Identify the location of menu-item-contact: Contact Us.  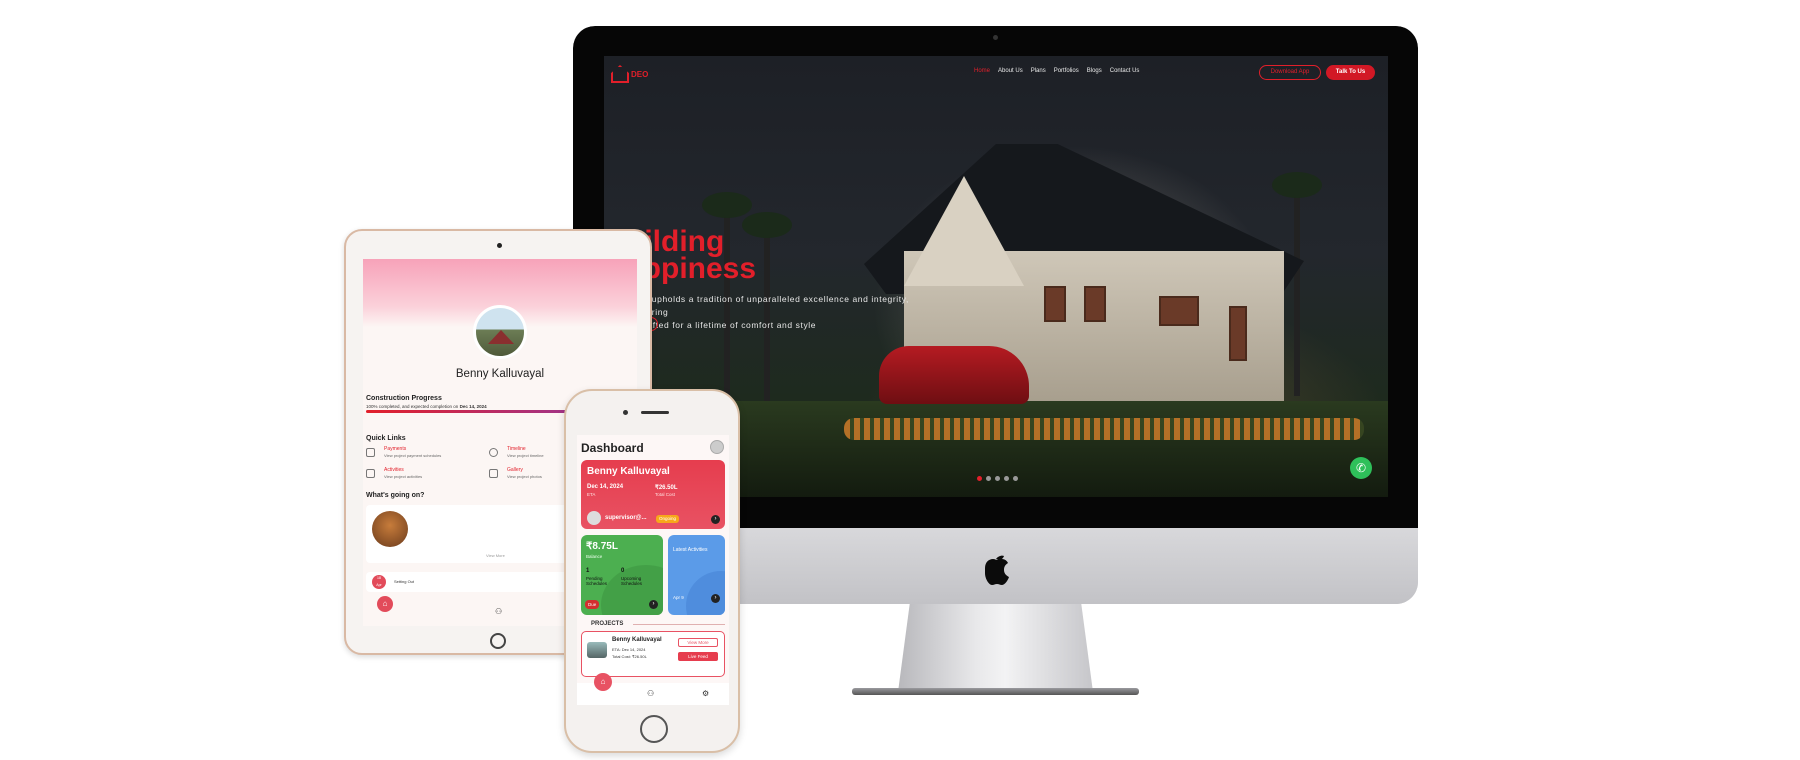
(1125, 71).